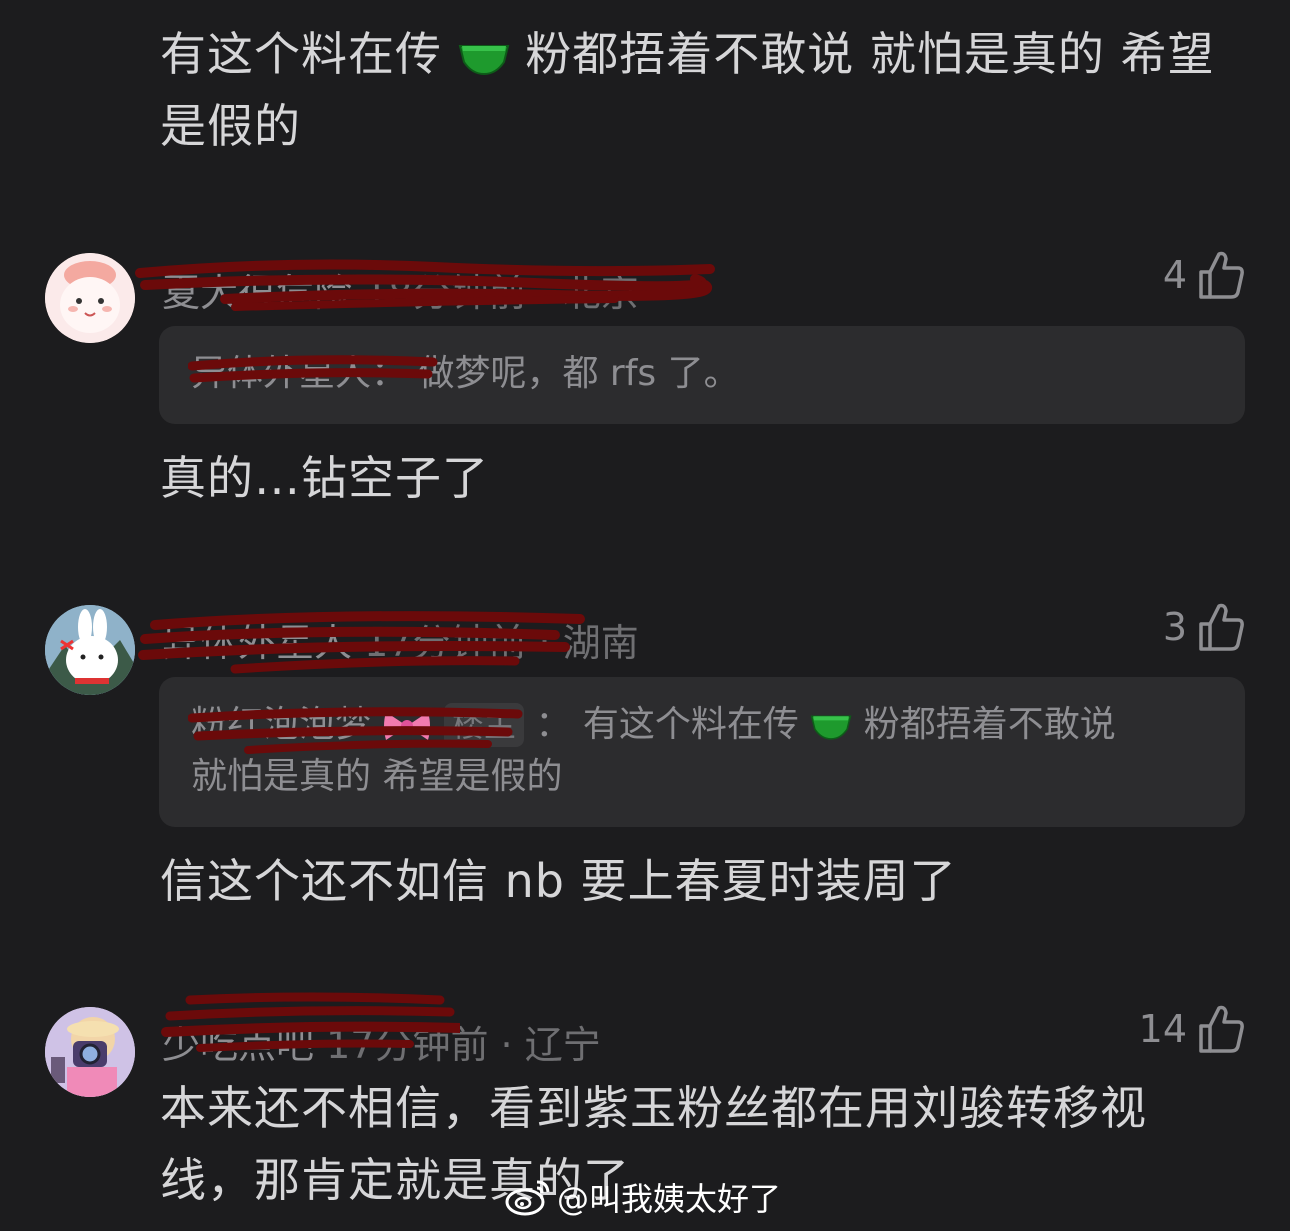 Image resolution: width=1290 pixels, height=1231 pixels. What do you see at coordinates (257, 293) in the screenshot?
I see `username: 夏大很危险` at bounding box center [257, 293].